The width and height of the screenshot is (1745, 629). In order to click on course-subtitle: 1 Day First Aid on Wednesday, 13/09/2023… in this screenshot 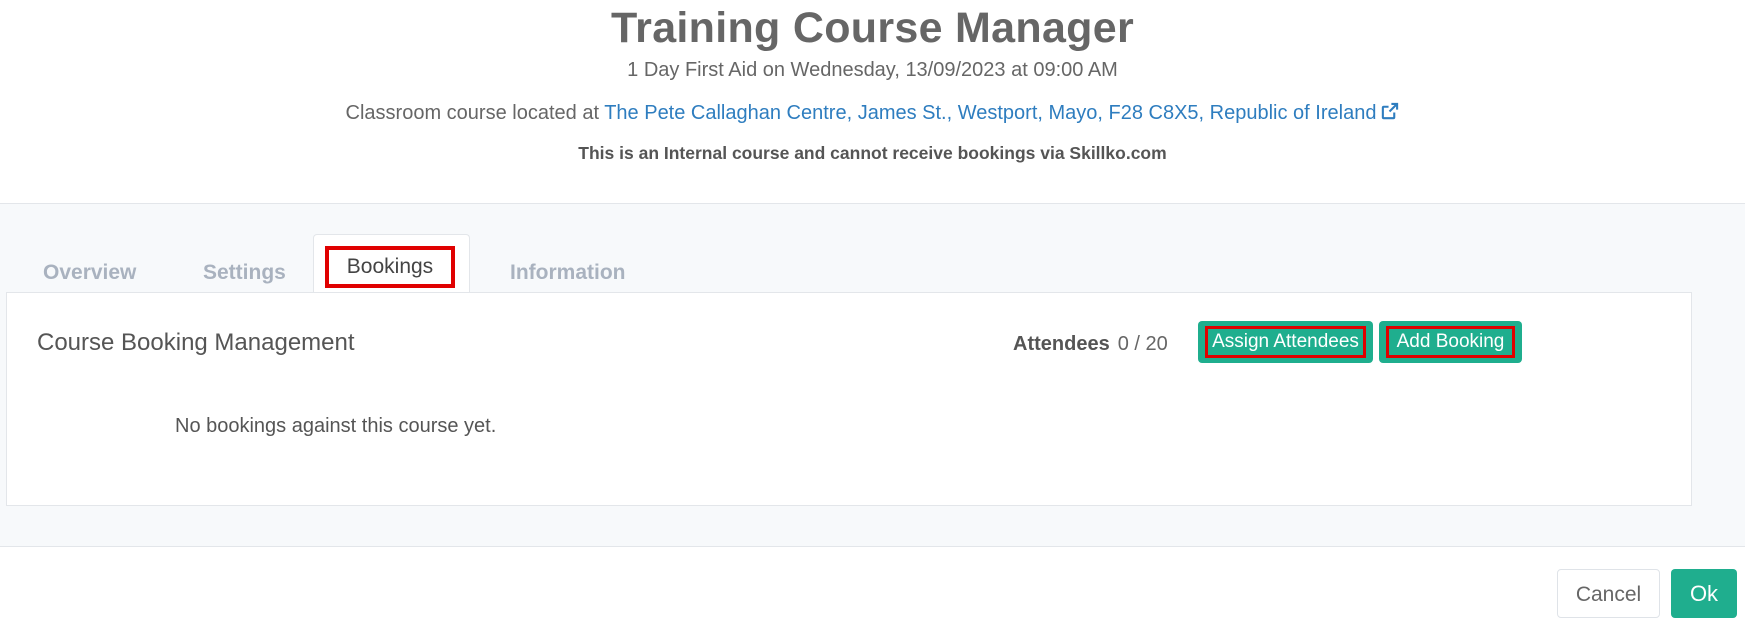, I will do `click(872, 70)`.